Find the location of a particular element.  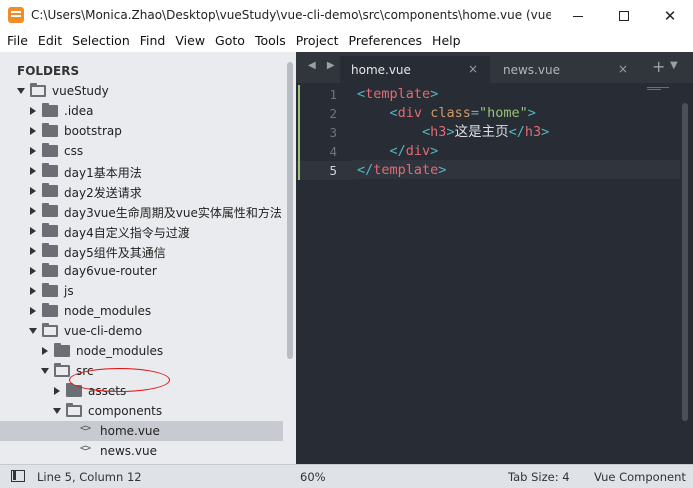

code-line: <template> is located at coordinates (397, 94).